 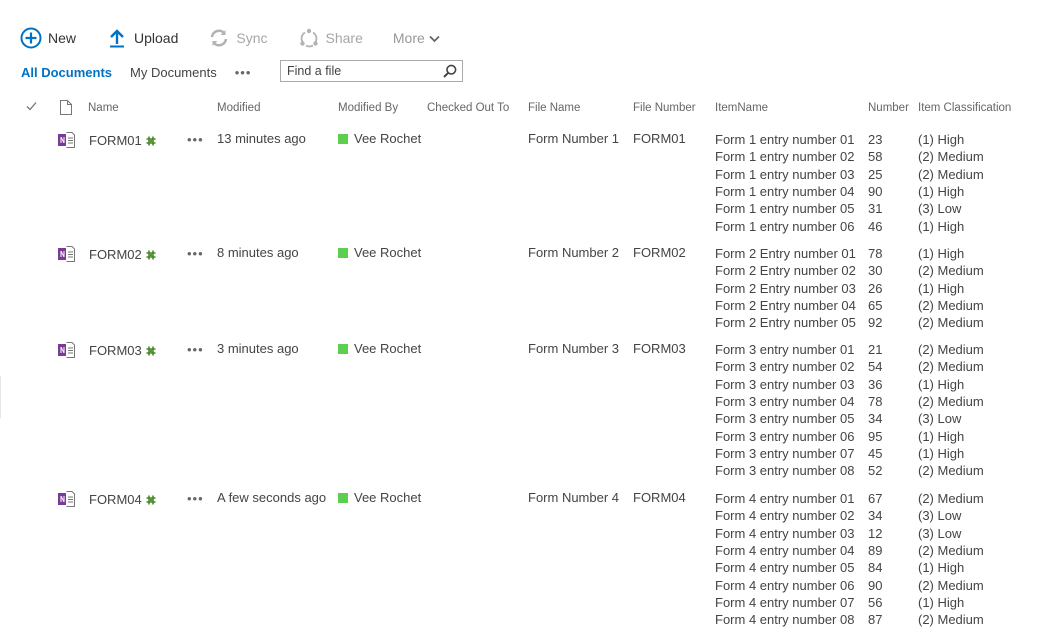 What do you see at coordinates (117, 38) in the screenshot?
I see `upload-arrow-icon` at bounding box center [117, 38].